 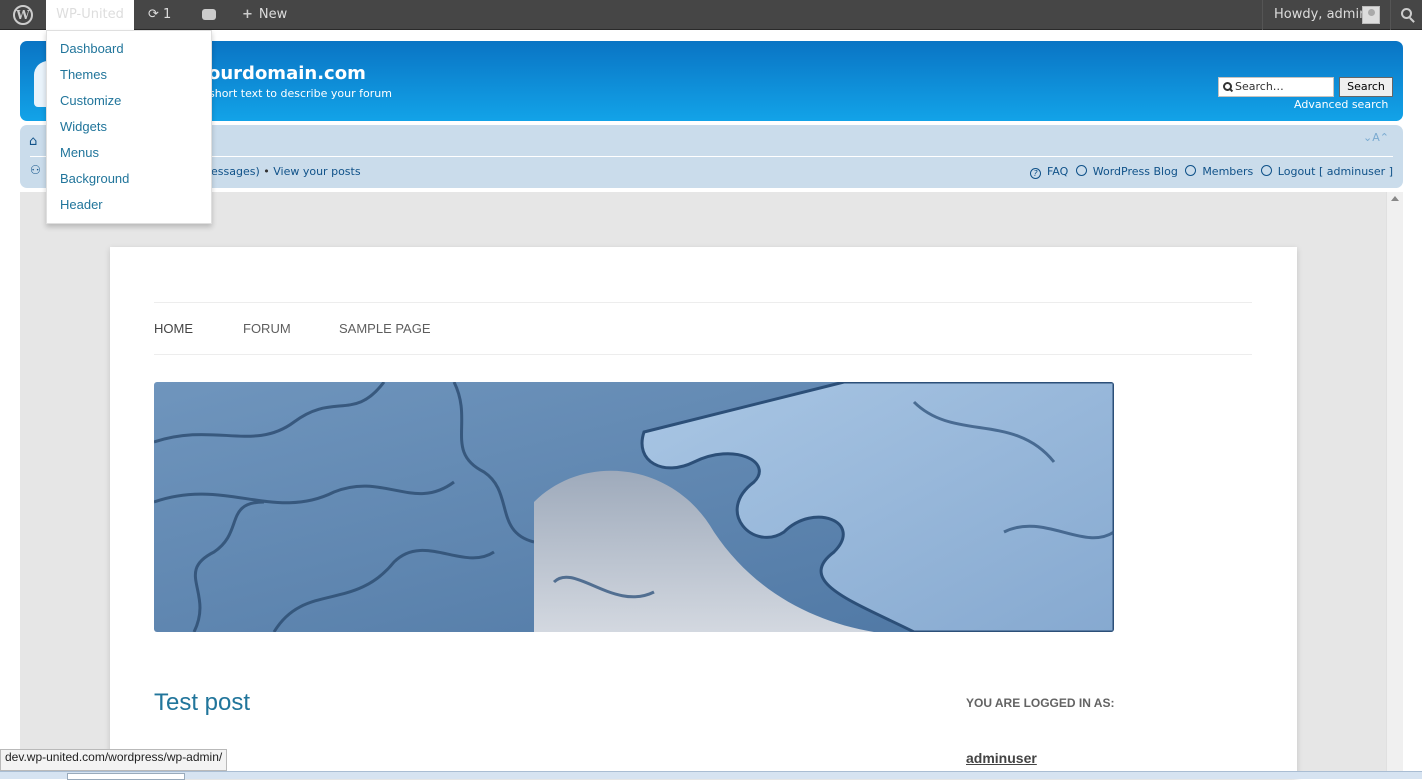 What do you see at coordinates (267, 328) in the screenshot?
I see `nav-forum: FORUM` at bounding box center [267, 328].